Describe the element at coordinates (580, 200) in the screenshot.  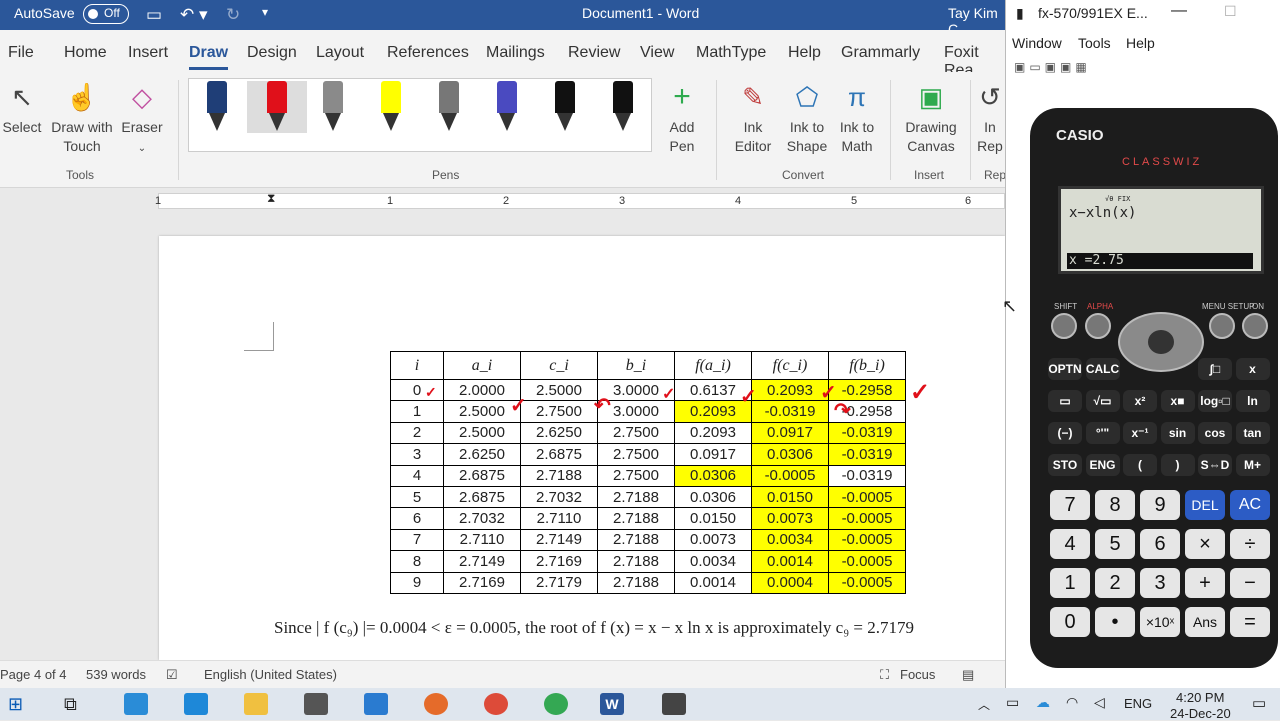
I see `horizontal-ruler: 1 1 2 3 4 5 6 ⧗` at that location.